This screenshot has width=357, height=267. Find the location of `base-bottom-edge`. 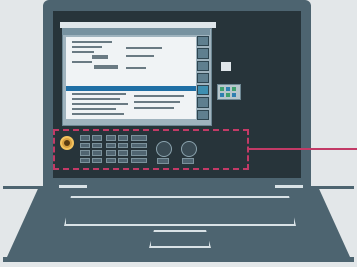

base-bottom-edge is located at coordinates (178, 259).